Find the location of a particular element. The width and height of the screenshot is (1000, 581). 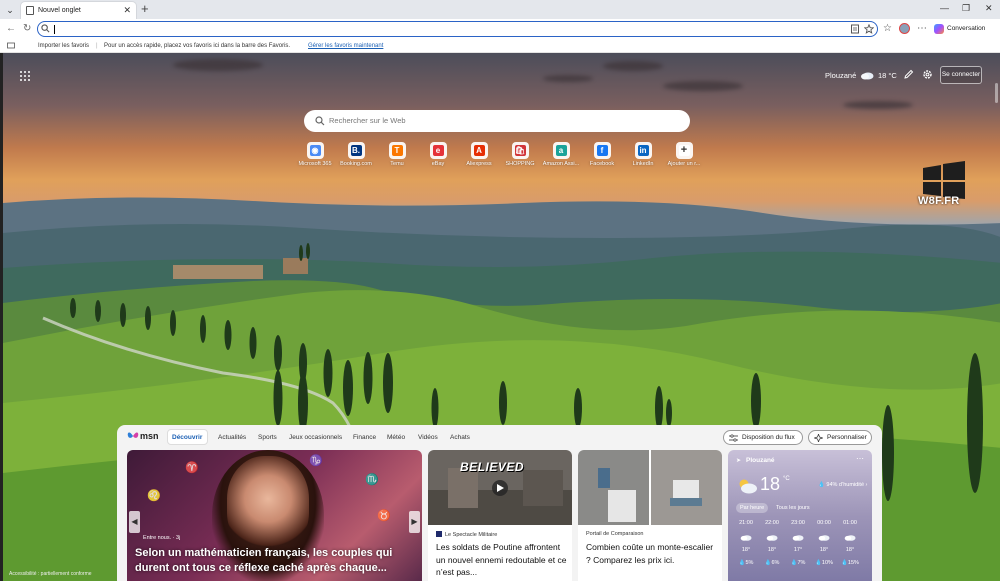

quick-link: in LinkedIn is located at coordinates (643, 156).